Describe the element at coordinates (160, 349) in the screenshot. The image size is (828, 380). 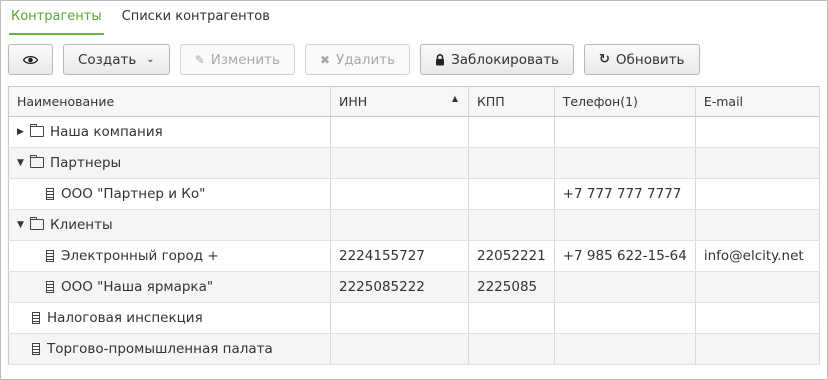
I see `row-name: Торгово-промышленная палата` at that location.